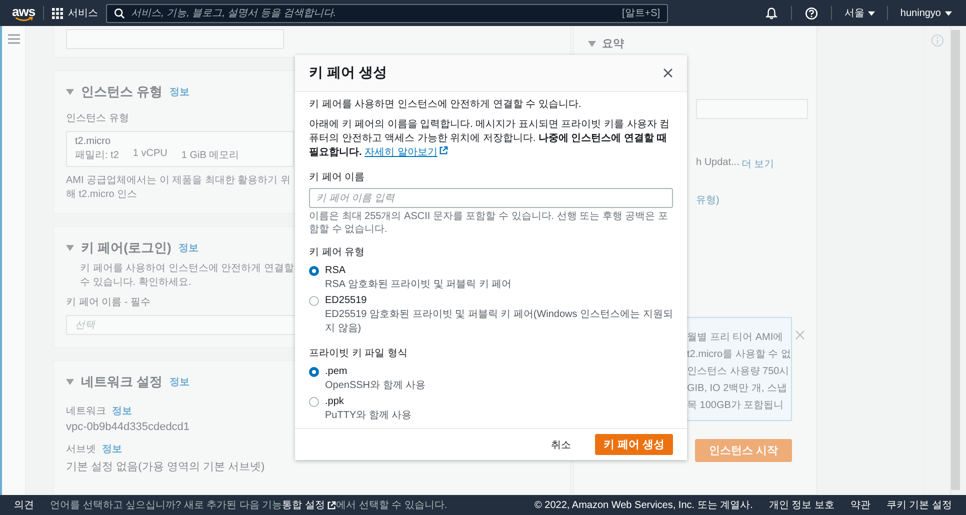  What do you see at coordinates (97, 118) in the screenshot?
I see `field-label: 인스턴스 유형` at bounding box center [97, 118].